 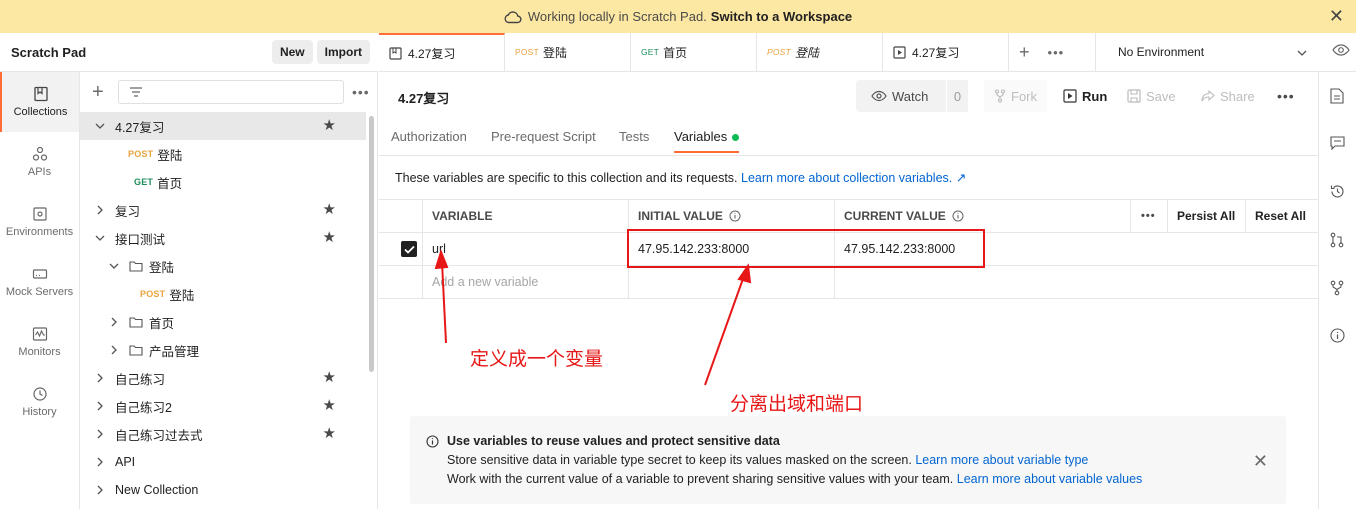 What do you see at coordinates (223, 266) in the screenshot?
I see `tree-item-folder: 登陆` at bounding box center [223, 266].